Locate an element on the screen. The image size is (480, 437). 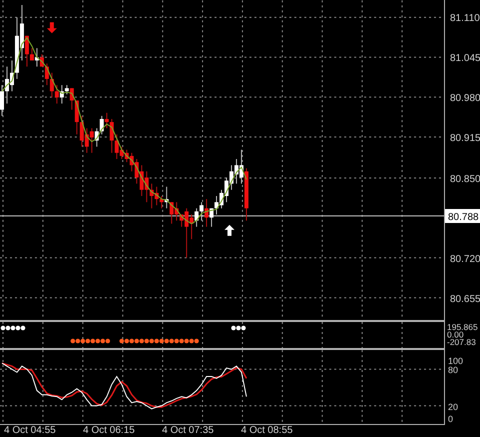
indicator-axis-label: -207.83 is located at coordinates (461, 342).